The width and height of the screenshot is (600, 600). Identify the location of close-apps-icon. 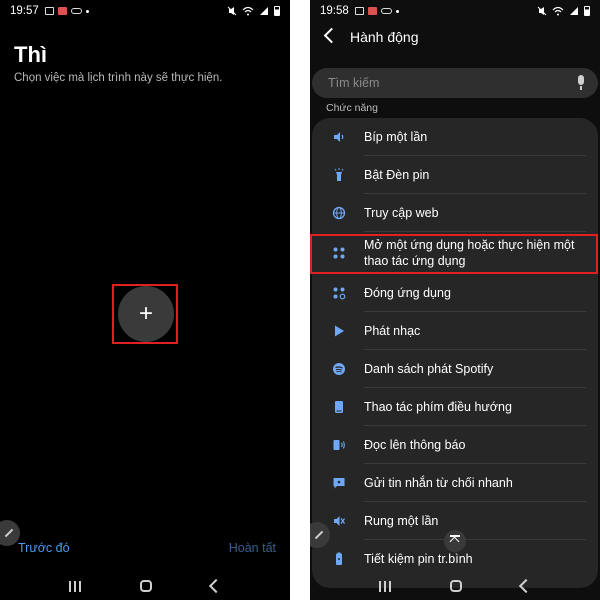
(339, 293).